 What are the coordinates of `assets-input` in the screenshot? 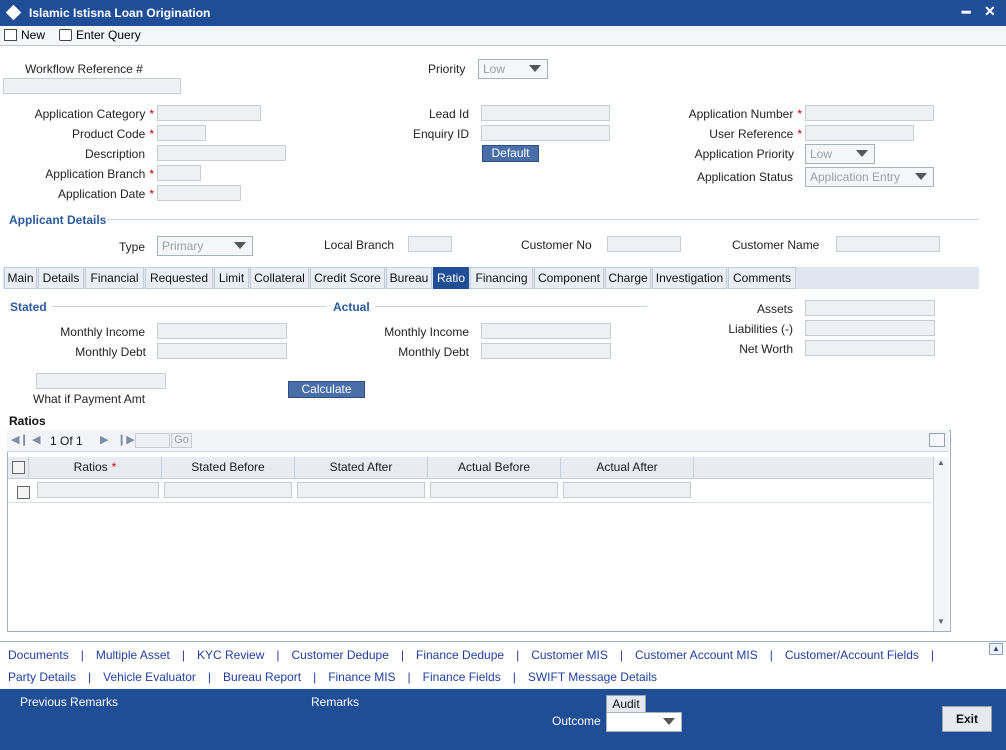 It's located at (870, 308).